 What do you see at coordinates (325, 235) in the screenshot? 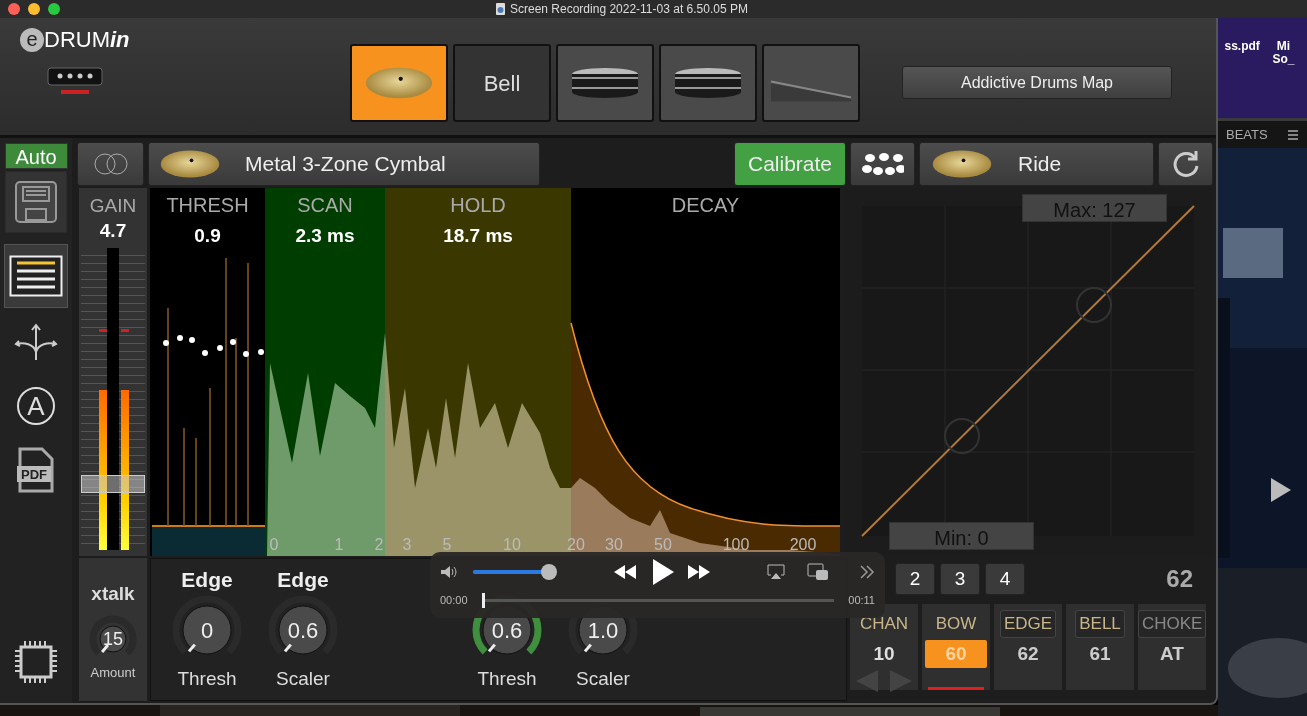
I see `section-value: 2.3 ms` at bounding box center [325, 235].